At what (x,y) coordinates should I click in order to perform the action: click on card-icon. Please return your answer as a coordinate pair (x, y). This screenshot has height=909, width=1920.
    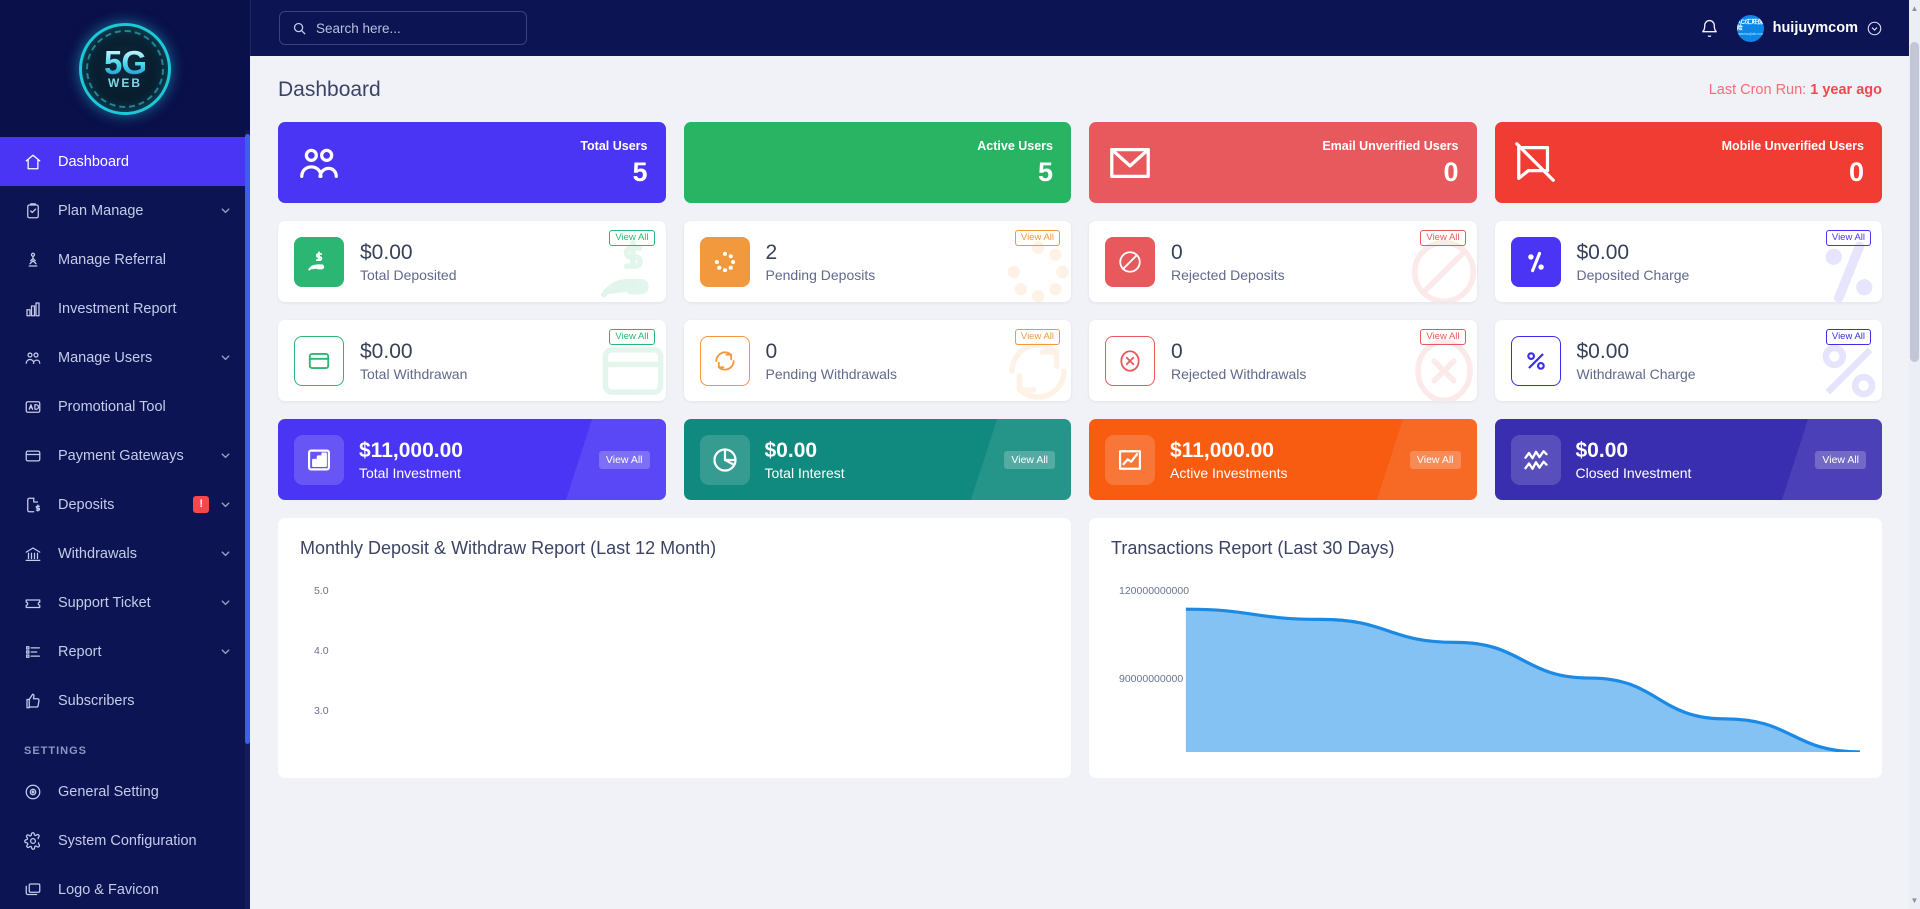
    Looking at the image, I should click on (319, 360).